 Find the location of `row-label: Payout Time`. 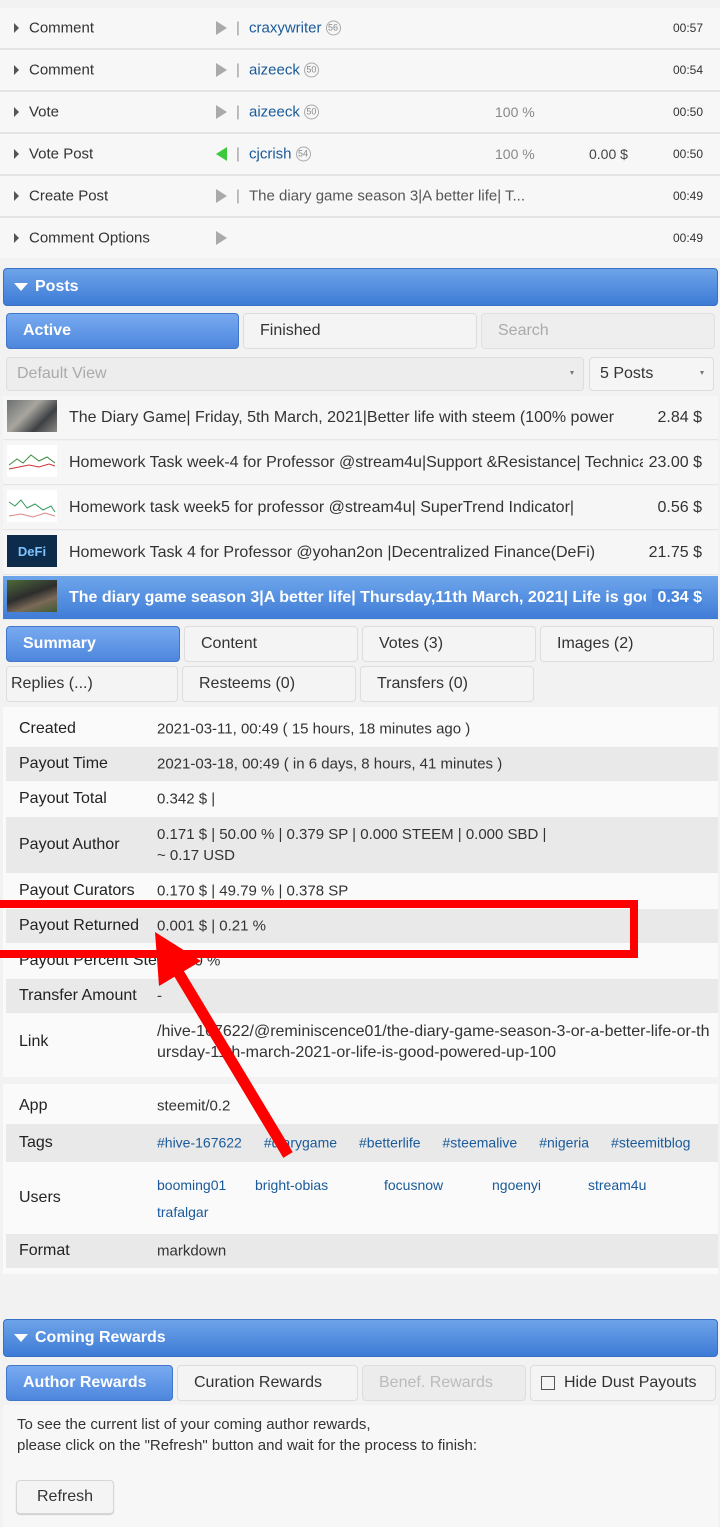

row-label: Payout Time is located at coordinates (63, 763).